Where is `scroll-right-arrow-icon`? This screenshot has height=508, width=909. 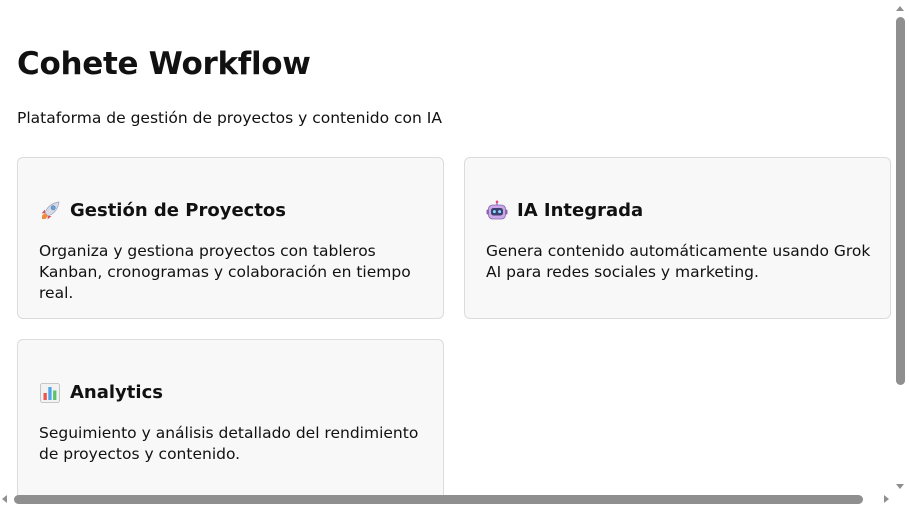 scroll-right-arrow-icon is located at coordinates (886, 499).